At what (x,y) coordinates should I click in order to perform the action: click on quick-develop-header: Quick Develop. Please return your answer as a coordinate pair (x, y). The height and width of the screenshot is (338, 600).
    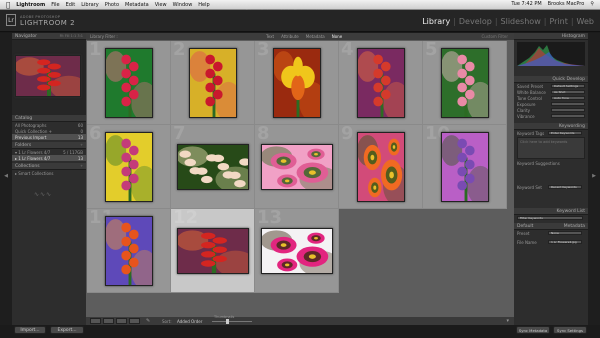
    Looking at the image, I should click on (551, 79).